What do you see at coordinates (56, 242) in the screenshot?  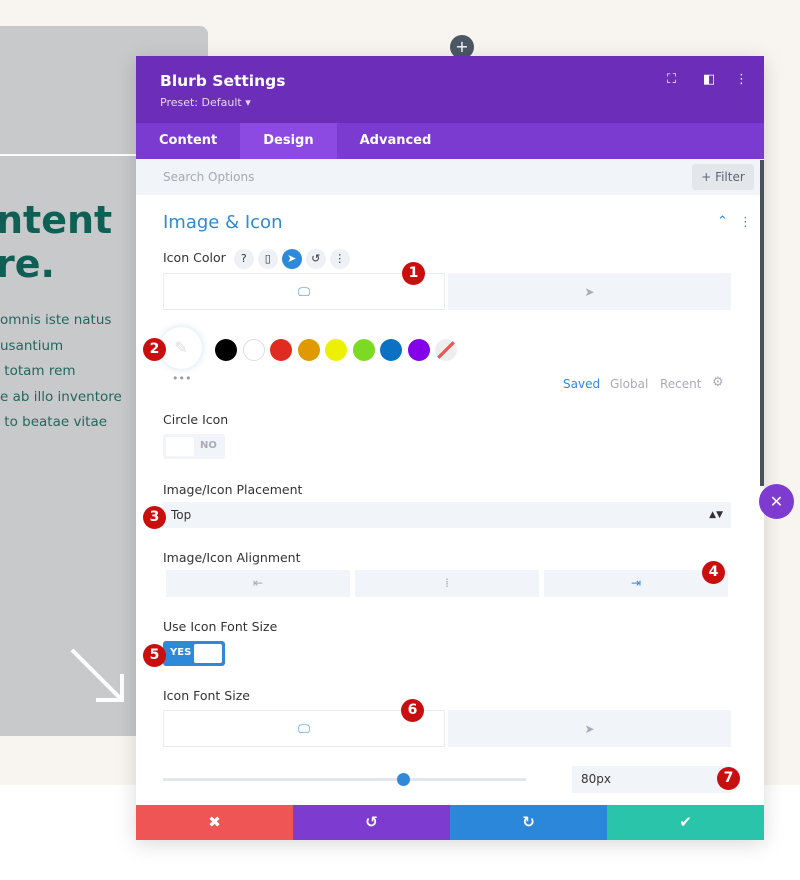 I see `preview-heading: ntent re.` at bounding box center [56, 242].